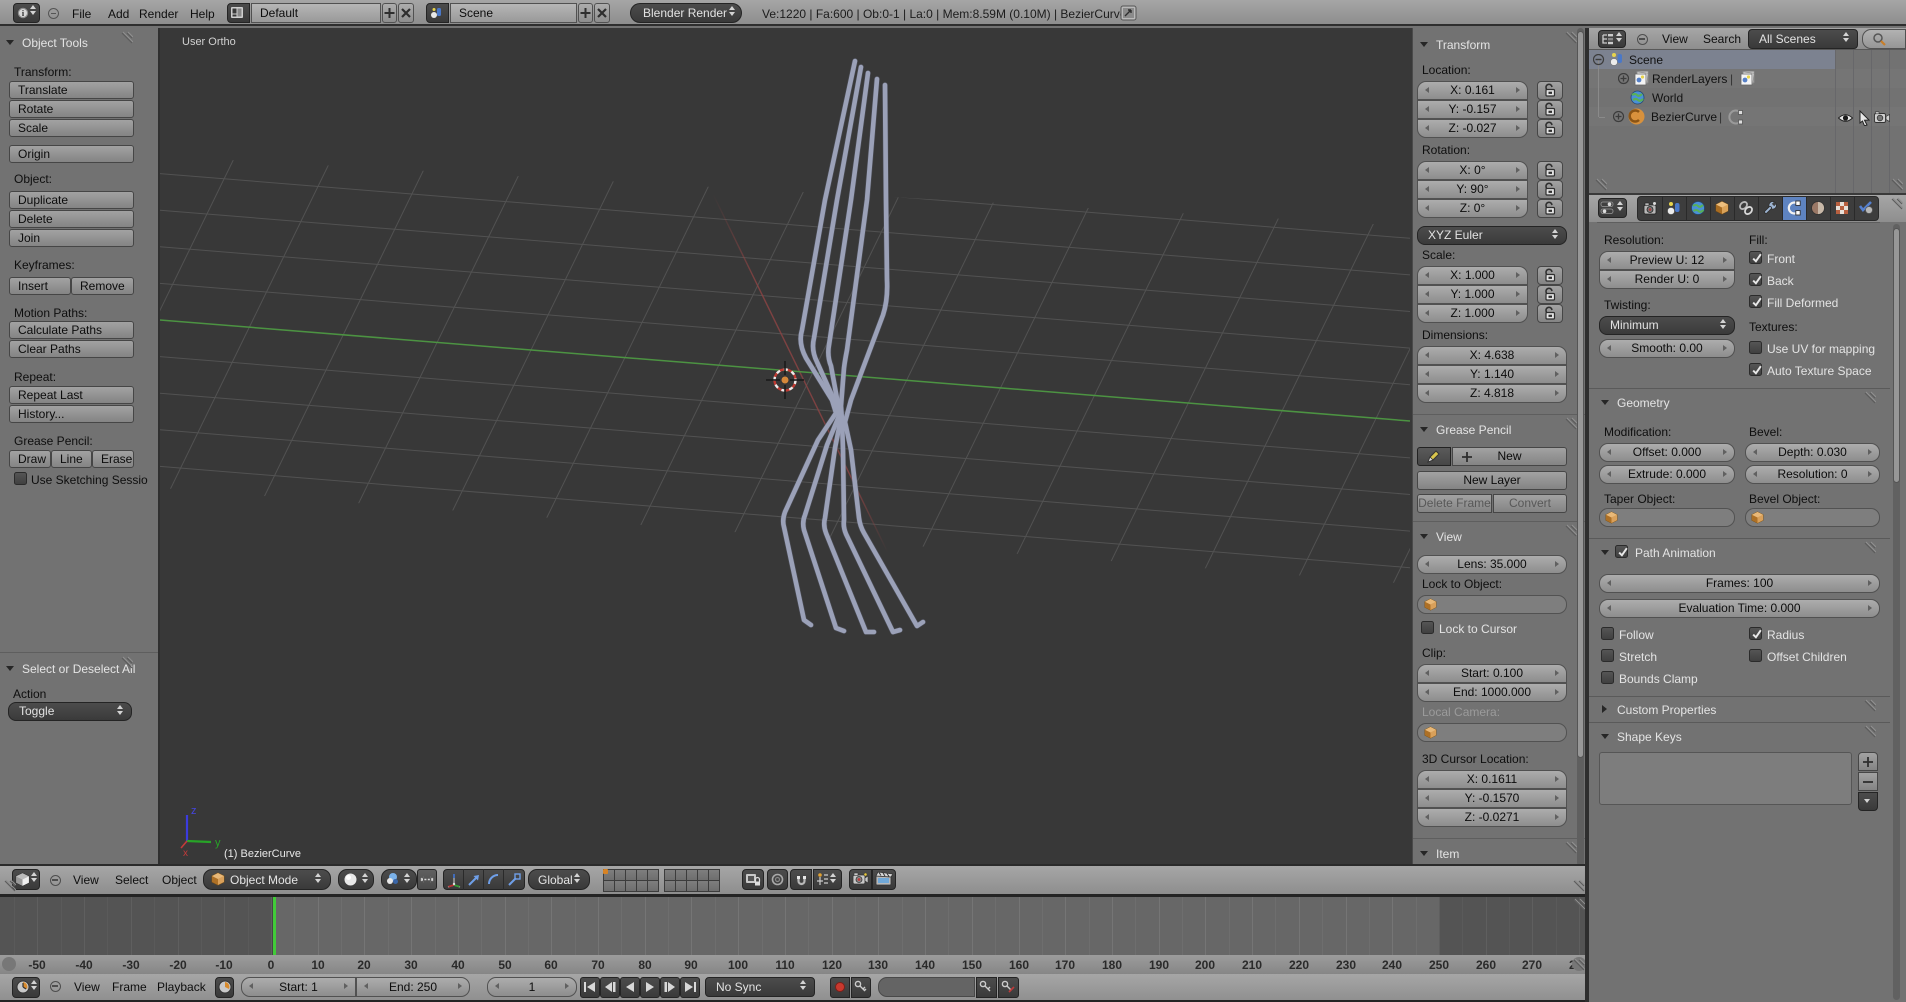 This screenshot has width=1906, height=1002. I want to click on svg-text: User Ortho, so click(209, 42).